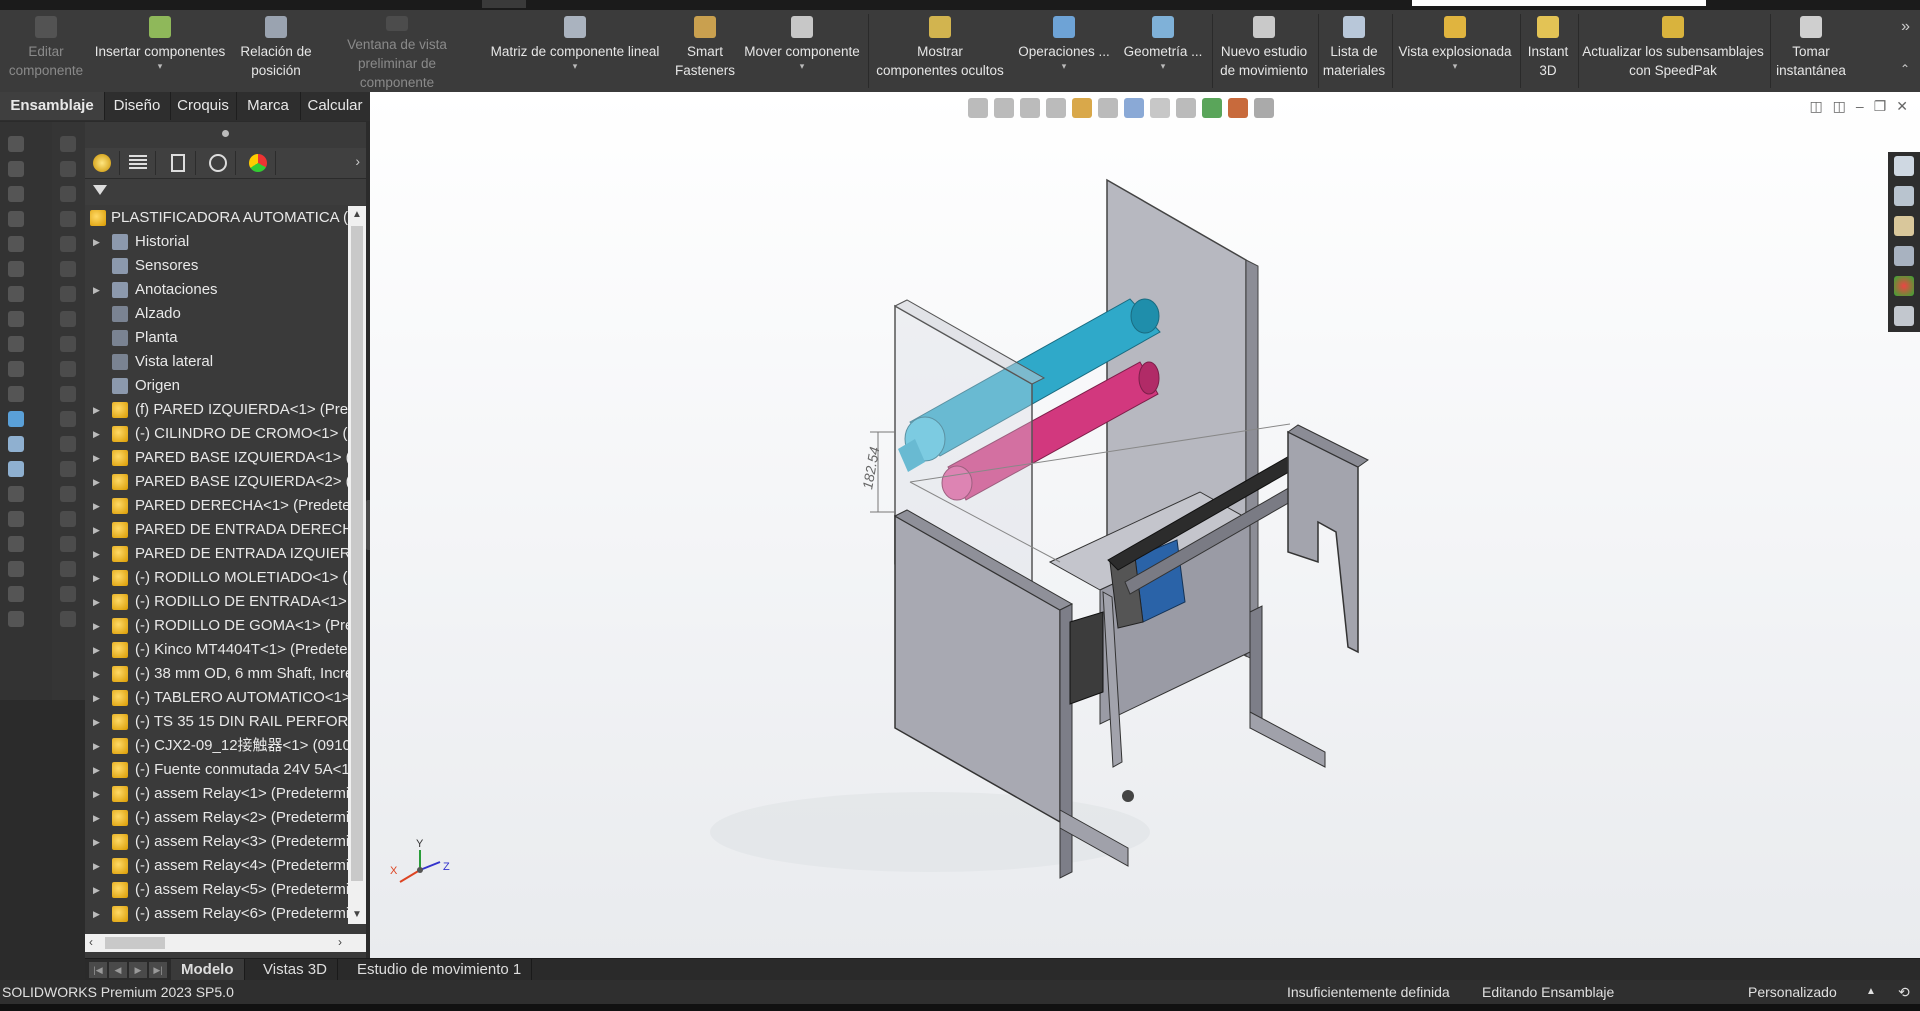  I want to click on tree-item: ▶ PARED BASE IZQUIERDA<2> (Pr, so click(216, 482).